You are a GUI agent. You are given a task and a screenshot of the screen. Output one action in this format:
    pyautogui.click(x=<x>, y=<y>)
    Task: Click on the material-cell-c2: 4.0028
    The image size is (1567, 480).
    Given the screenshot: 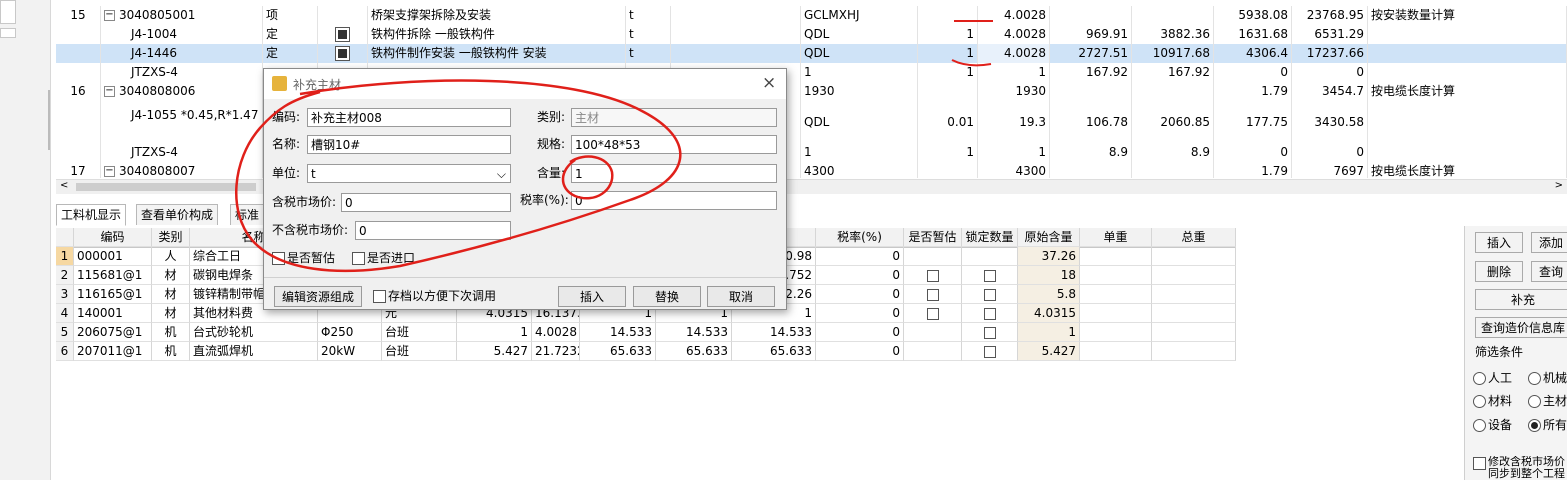 What is the action you would take?
    pyautogui.click(x=556, y=332)
    